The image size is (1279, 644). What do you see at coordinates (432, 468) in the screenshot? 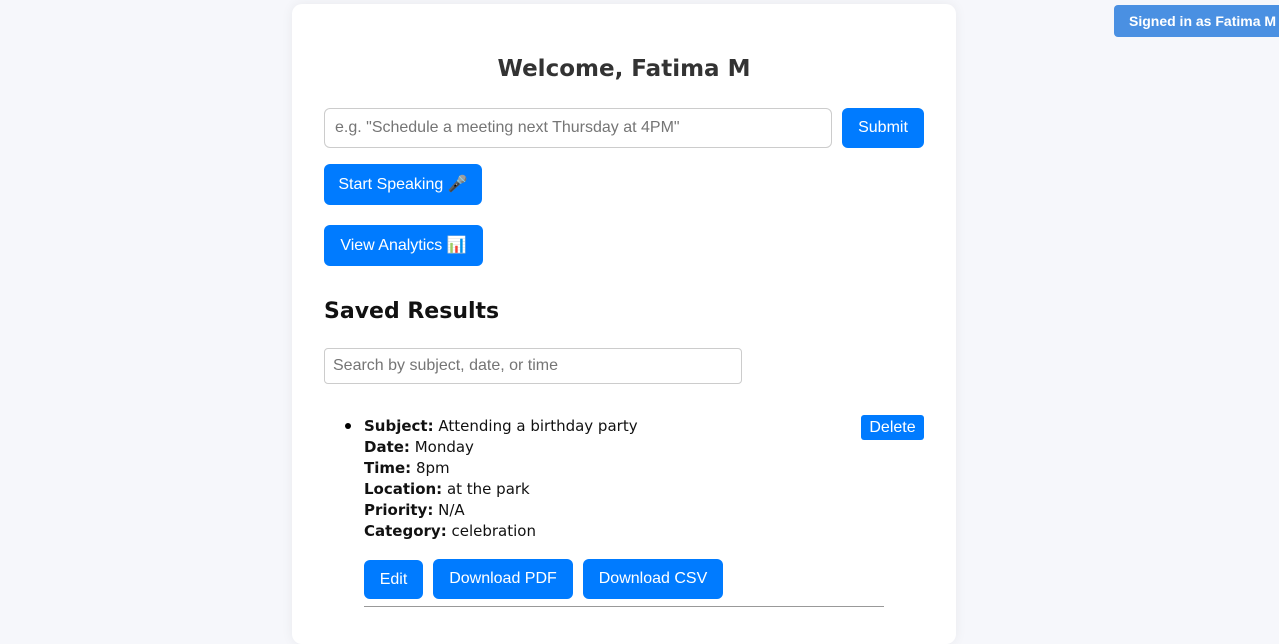
I see `time-value: 8pm` at bounding box center [432, 468].